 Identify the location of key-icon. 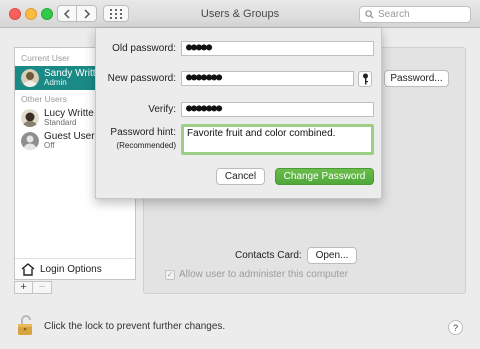
(365, 79).